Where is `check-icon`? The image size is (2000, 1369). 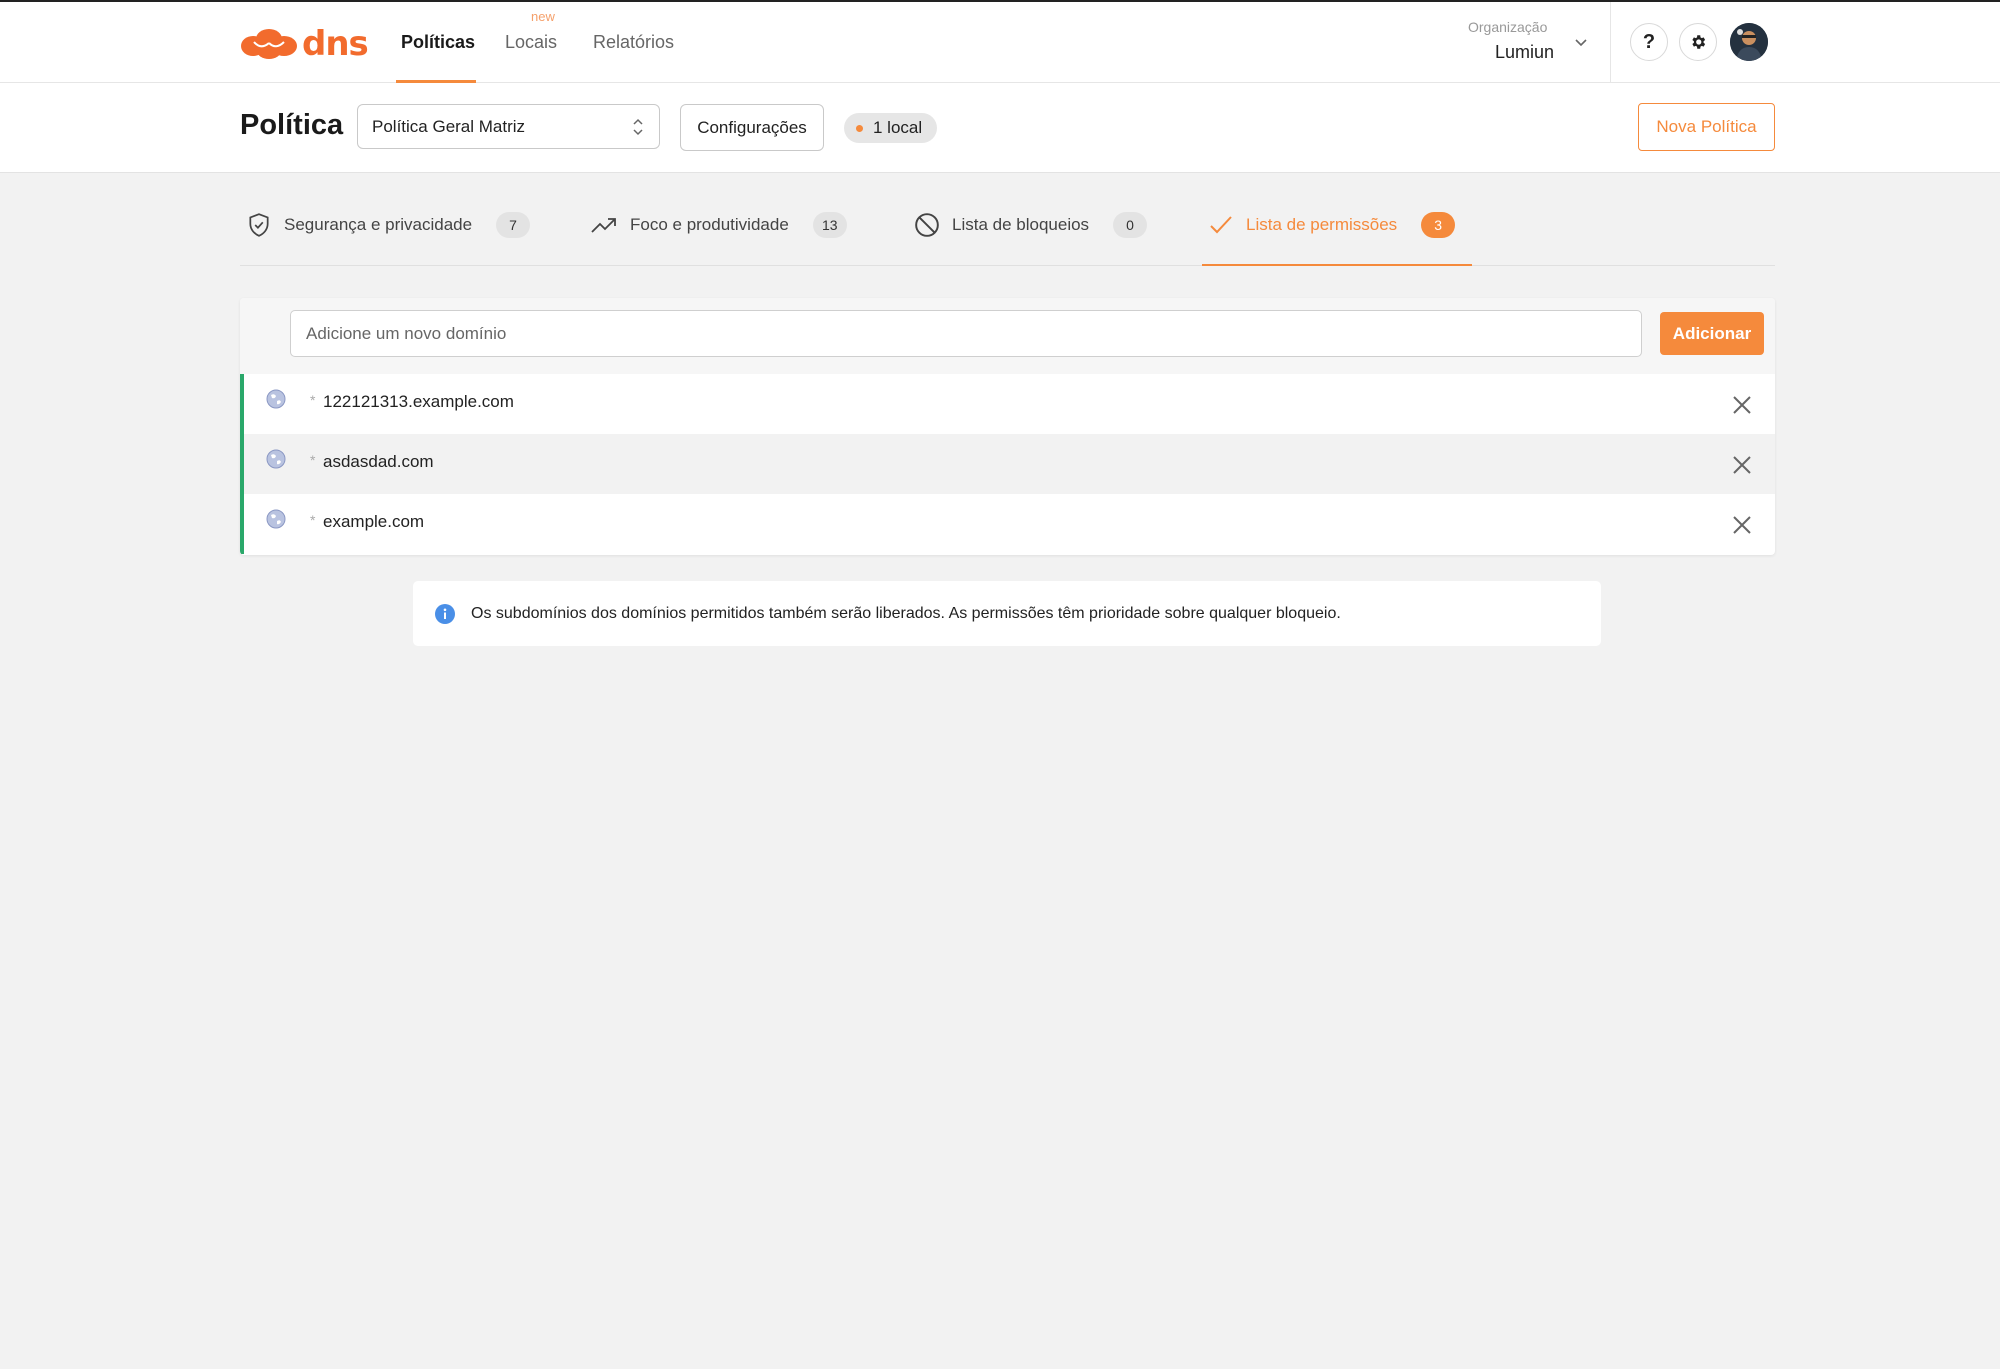
check-icon is located at coordinates (1221, 225).